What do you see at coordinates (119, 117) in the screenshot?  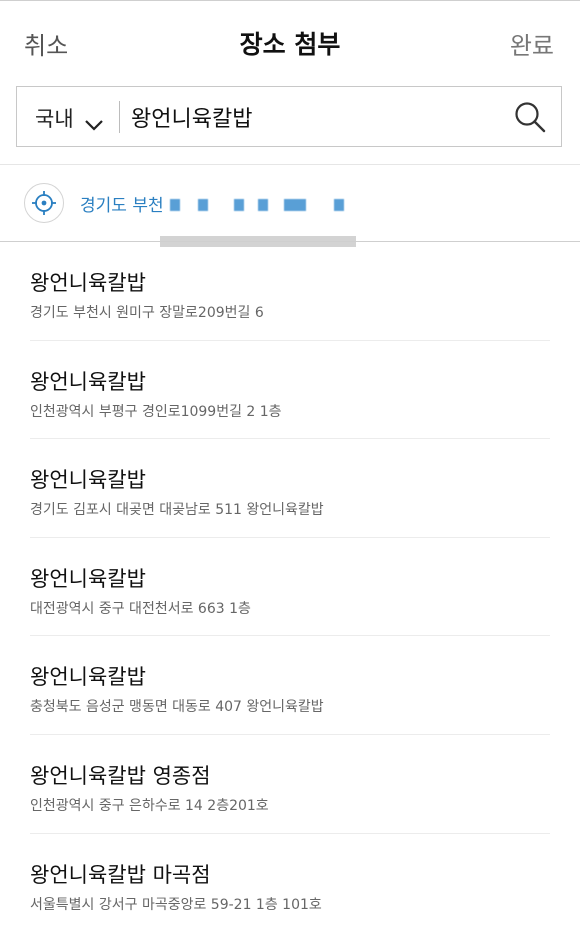 I see `search-divider` at bounding box center [119, 117].